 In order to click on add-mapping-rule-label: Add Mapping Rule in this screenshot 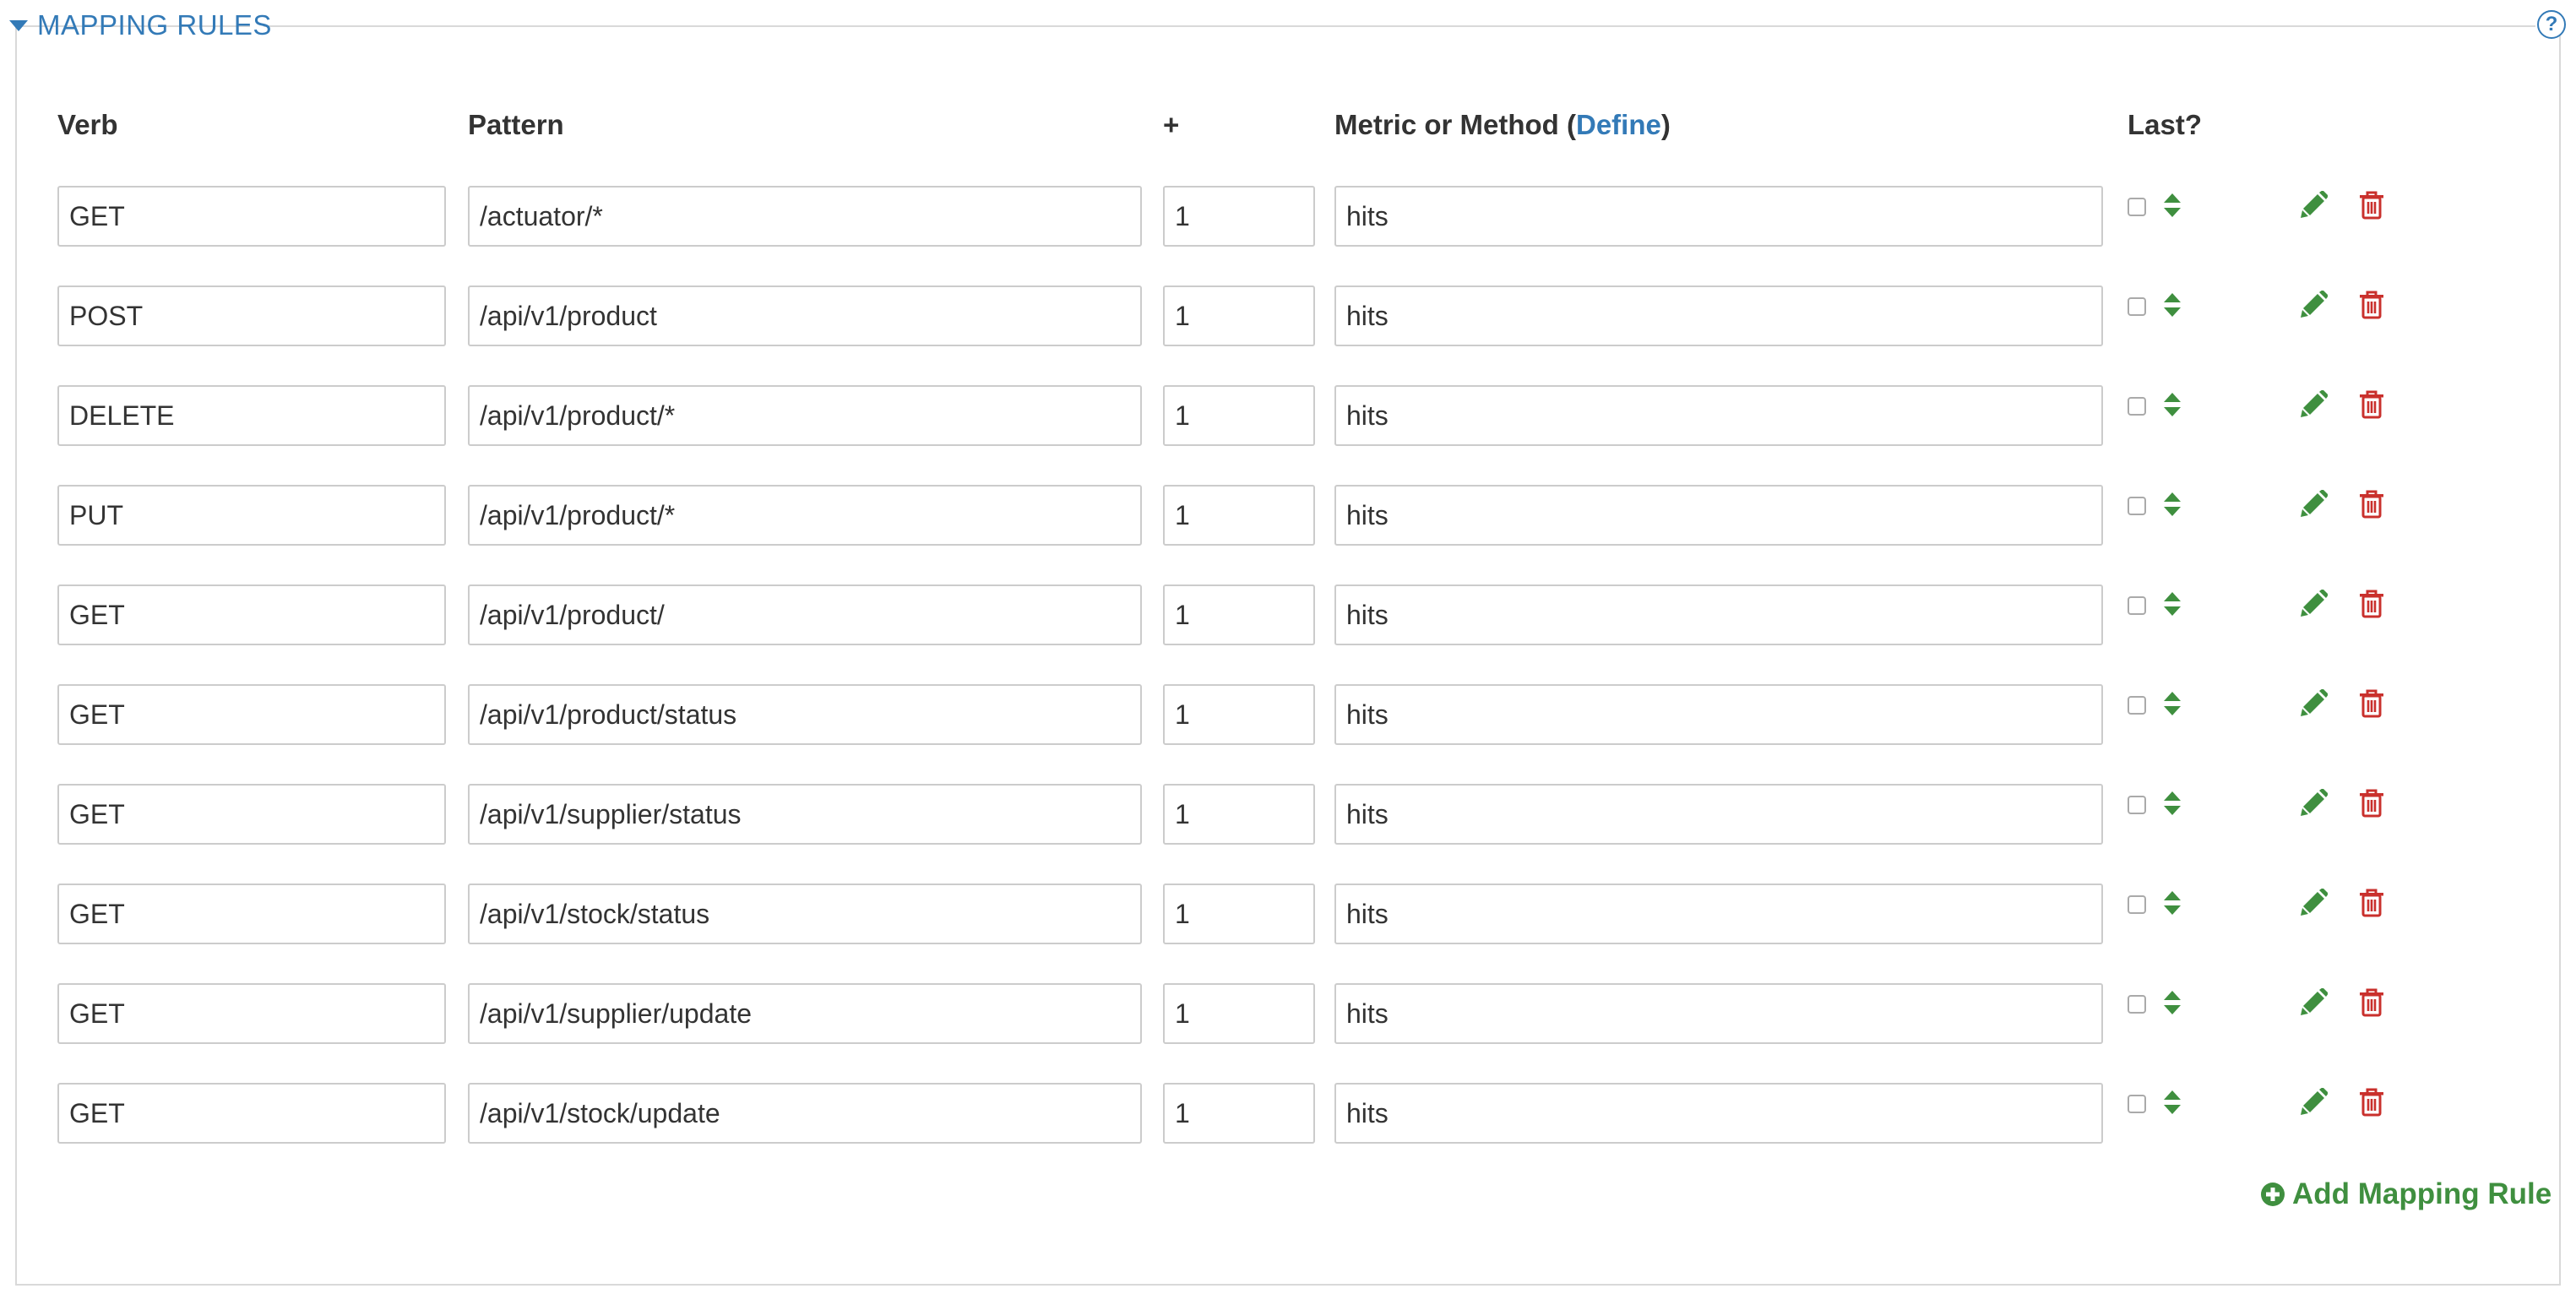, I will do `click(2422, 1193)`.